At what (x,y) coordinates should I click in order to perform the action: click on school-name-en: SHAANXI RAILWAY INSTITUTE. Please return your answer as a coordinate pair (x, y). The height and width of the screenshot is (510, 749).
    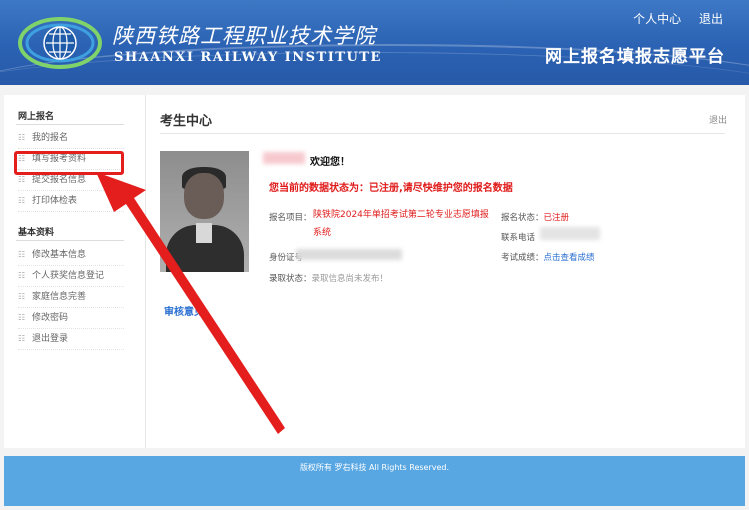
    Looking at the image, I should click on (248, 57).